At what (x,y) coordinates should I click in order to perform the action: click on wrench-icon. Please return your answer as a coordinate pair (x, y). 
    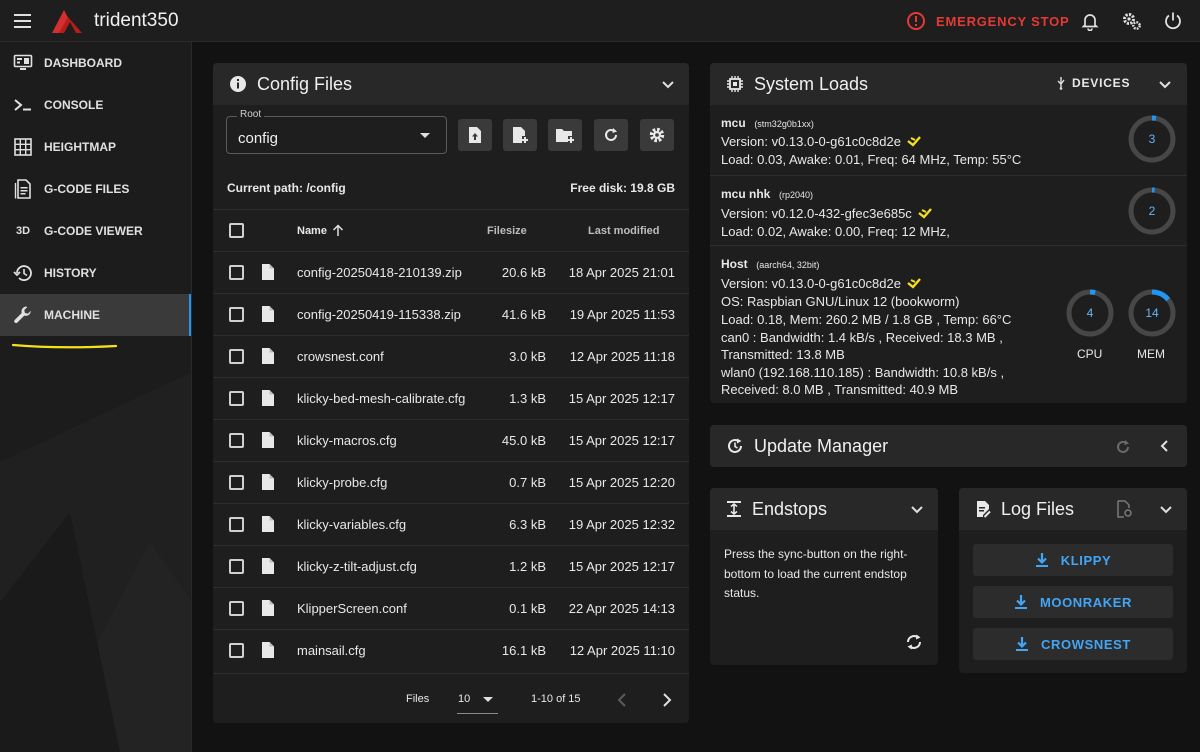
    Looking at the image, I should click on (23, 315).